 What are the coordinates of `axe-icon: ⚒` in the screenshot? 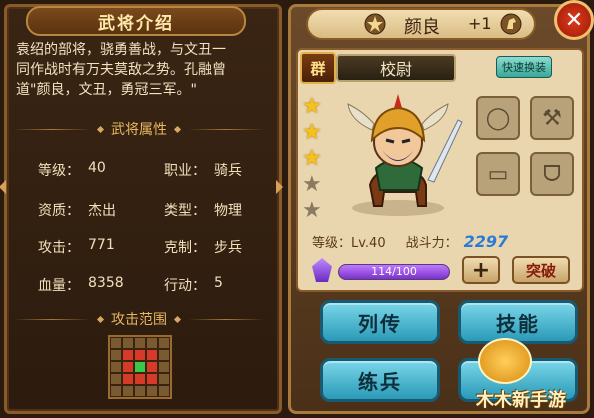 It's located at (552, 118).